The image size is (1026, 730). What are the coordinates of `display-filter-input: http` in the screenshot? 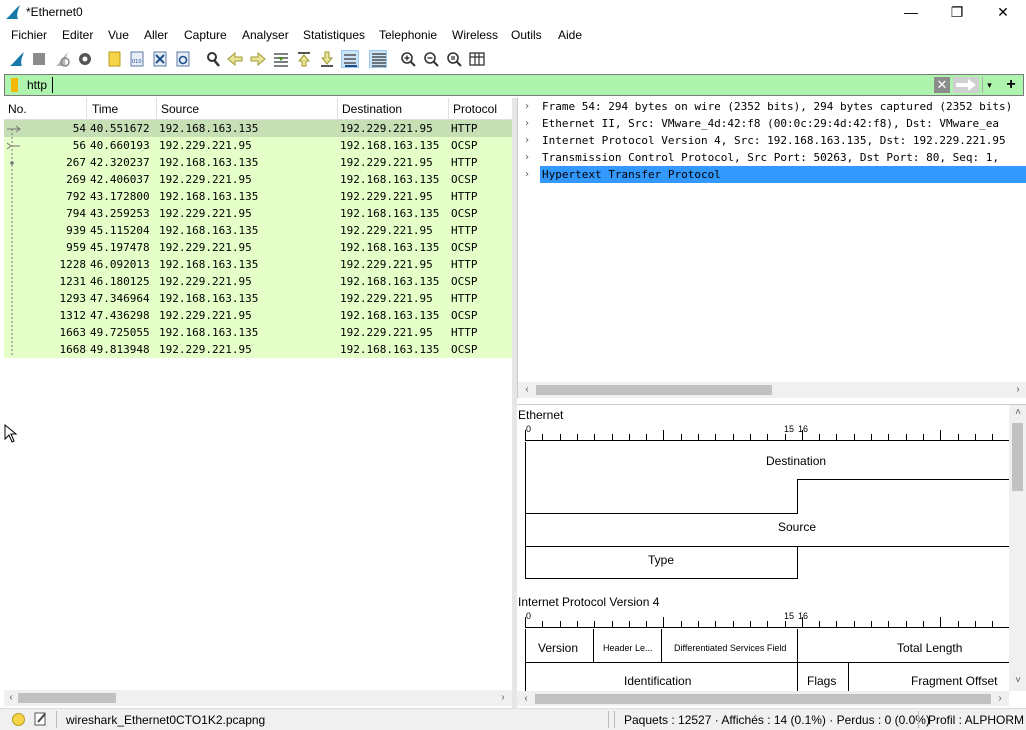 It's located at (37, 85).